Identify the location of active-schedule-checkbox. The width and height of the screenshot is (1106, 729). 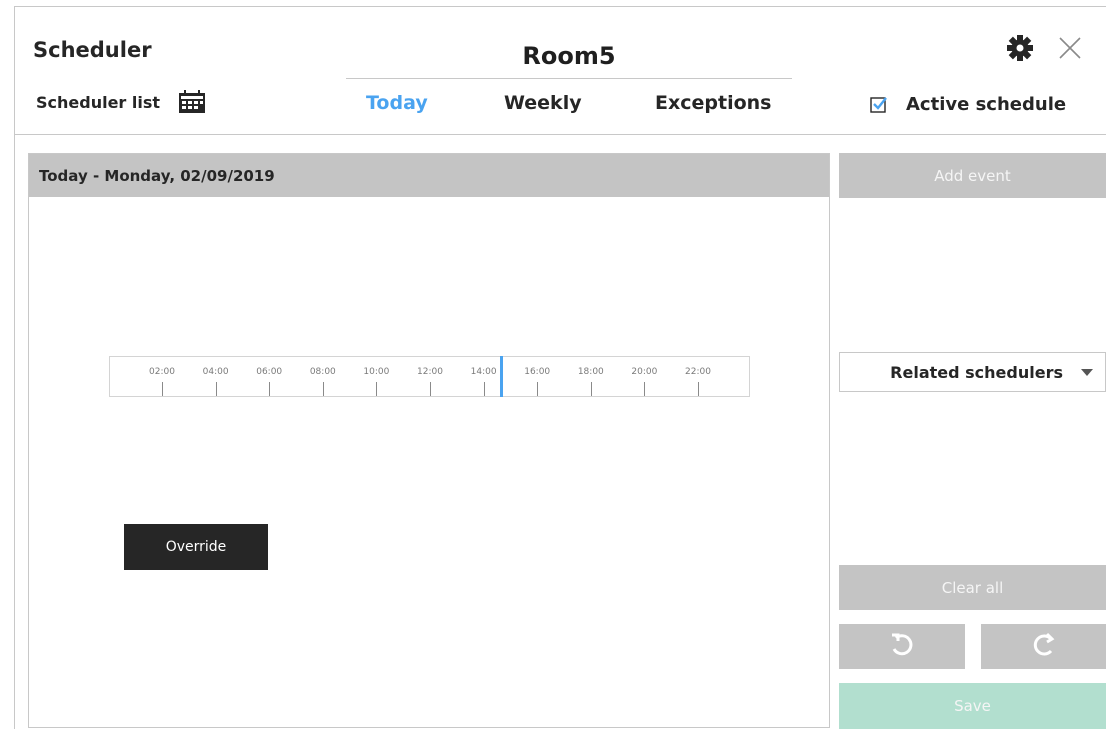
(879, 105).